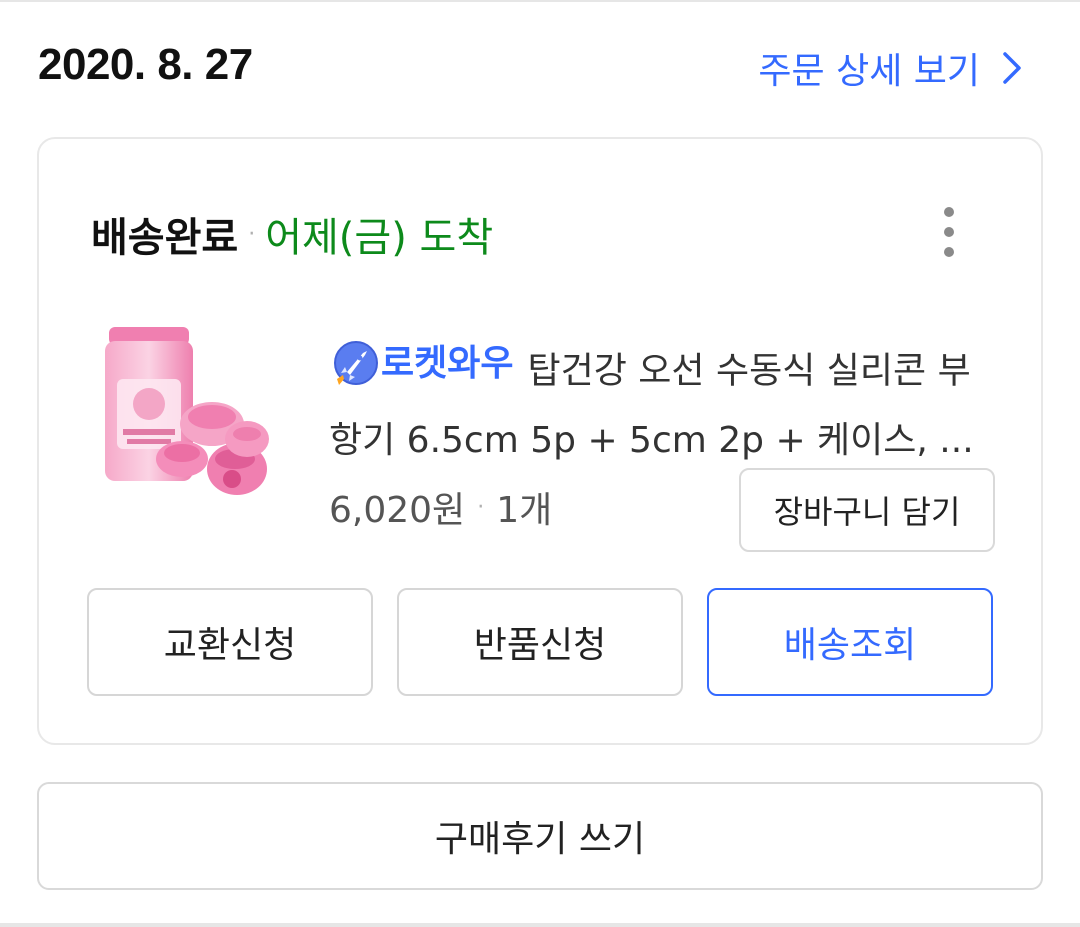 This screenshot has width=1080, height=927. I want to click on price-row: 6,020원 · 1개, so click(440, 507).